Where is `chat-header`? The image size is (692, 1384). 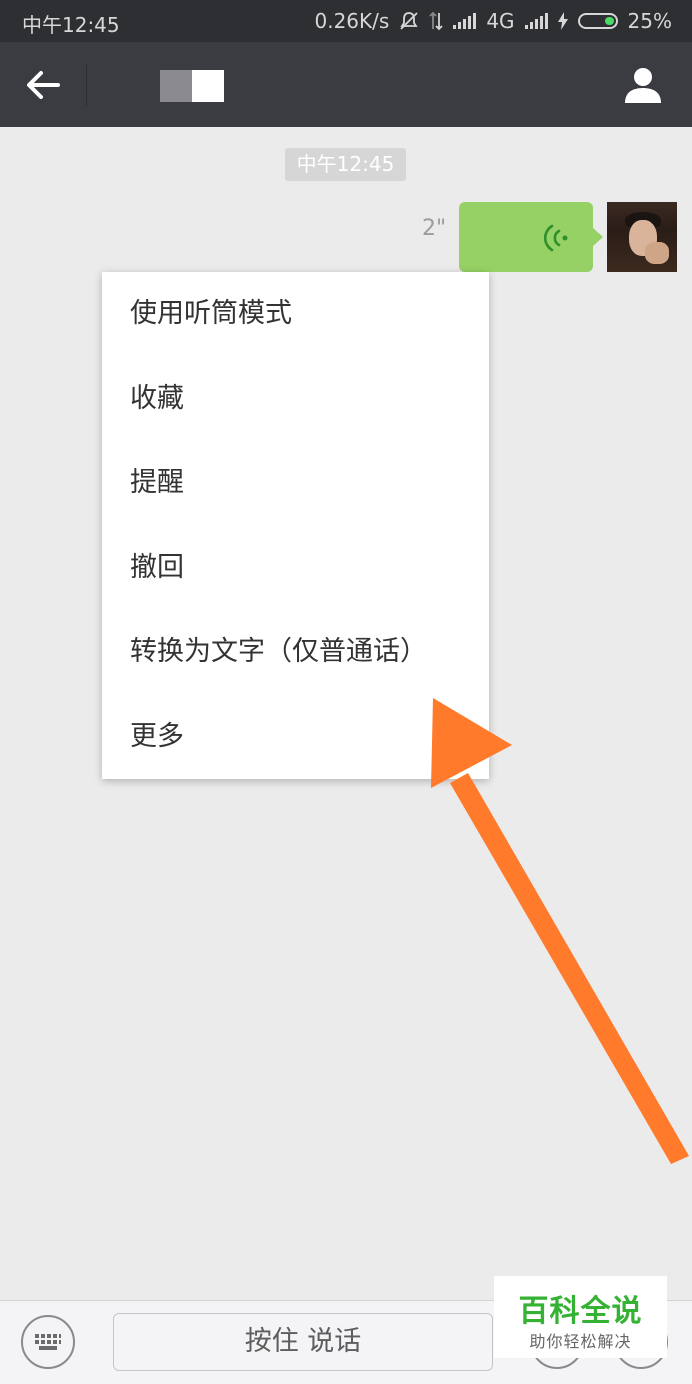
chat-header is located at coordinates (346, 84).